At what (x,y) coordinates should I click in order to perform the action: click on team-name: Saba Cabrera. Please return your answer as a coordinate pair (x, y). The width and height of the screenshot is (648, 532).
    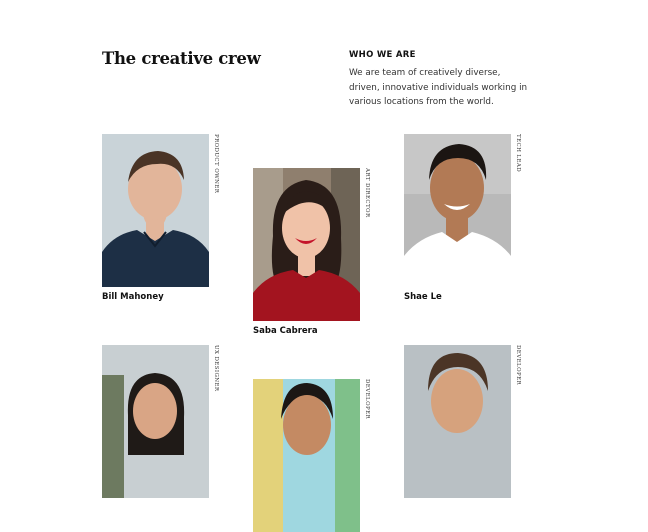
    Looking at the image, I should click on (285, 331).